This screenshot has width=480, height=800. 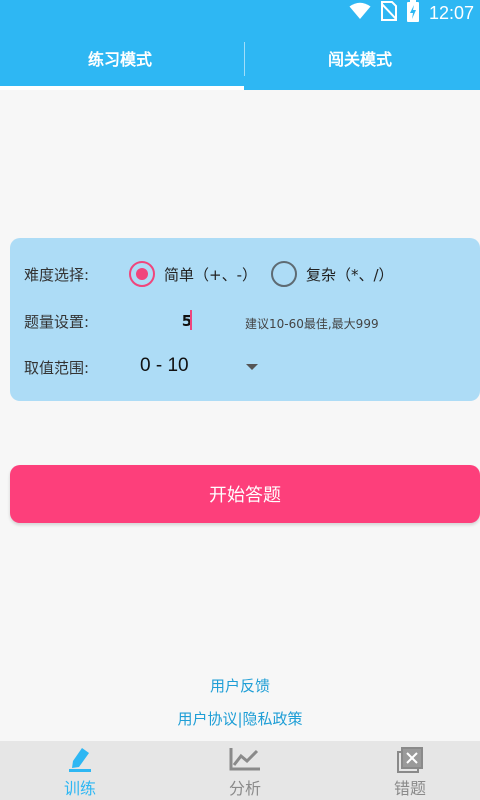 I want to click on mode-tab-bar: 练习模式 闯关模式, so click(x=240, y=58).